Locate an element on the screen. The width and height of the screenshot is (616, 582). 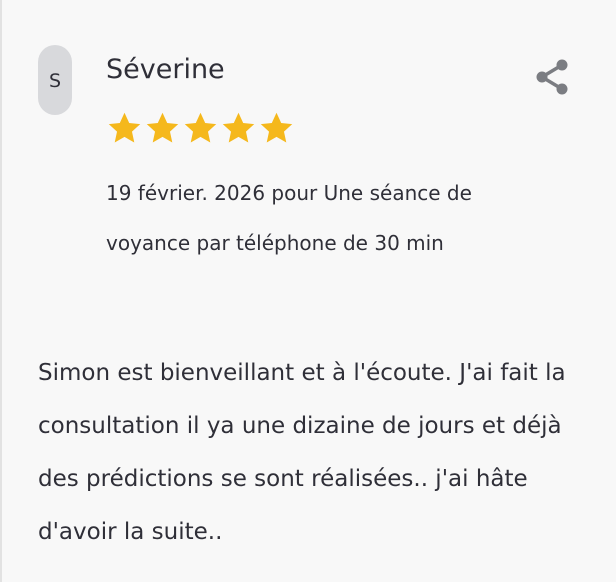
avatar: S is located at coordinates (55, 80).